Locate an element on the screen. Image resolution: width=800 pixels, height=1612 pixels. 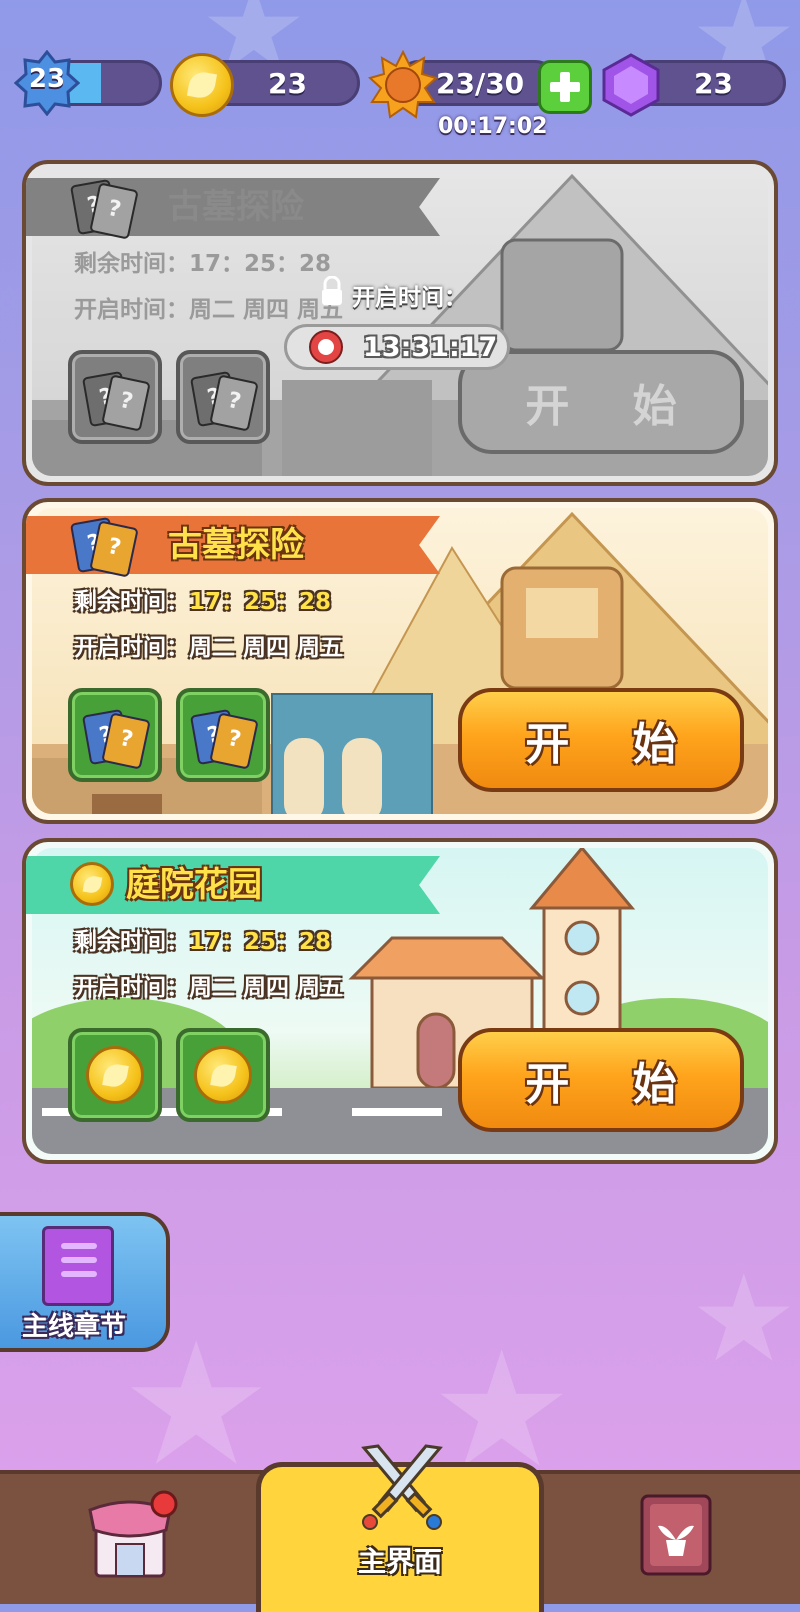
bg-star: ★ is located at coordinates (744, 1319).